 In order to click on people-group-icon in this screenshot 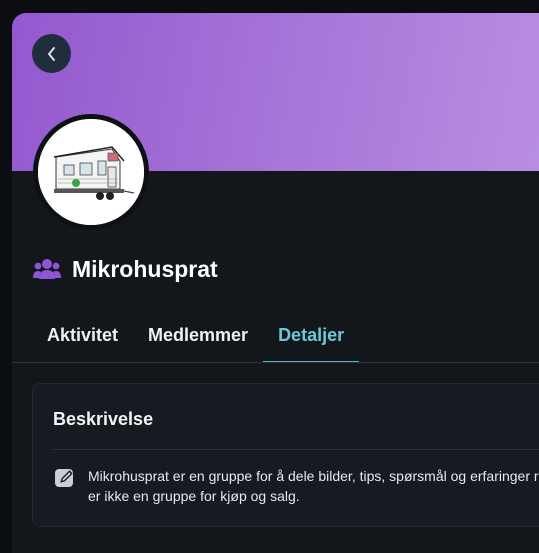, I will do `click(47, 269)`.